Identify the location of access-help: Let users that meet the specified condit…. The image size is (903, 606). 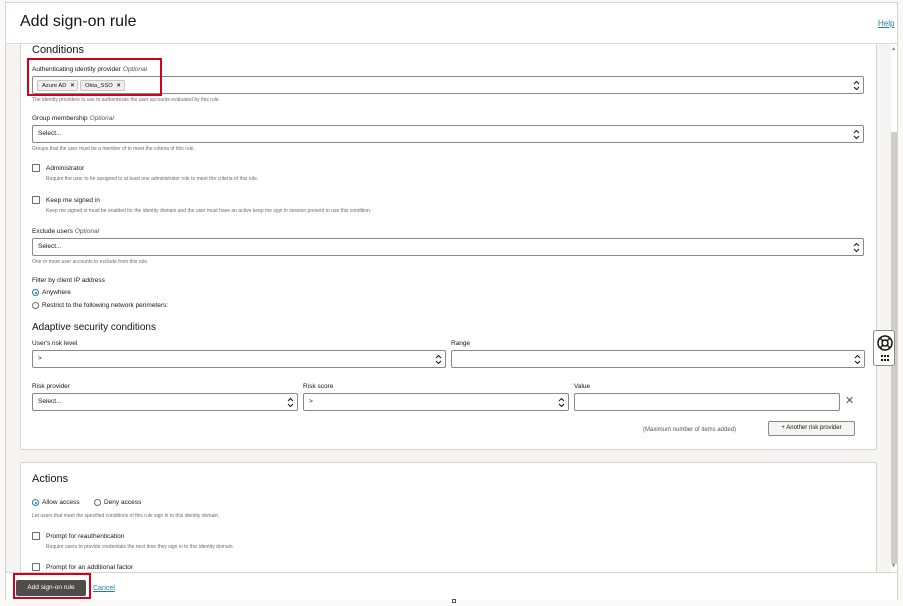
(126, 516).